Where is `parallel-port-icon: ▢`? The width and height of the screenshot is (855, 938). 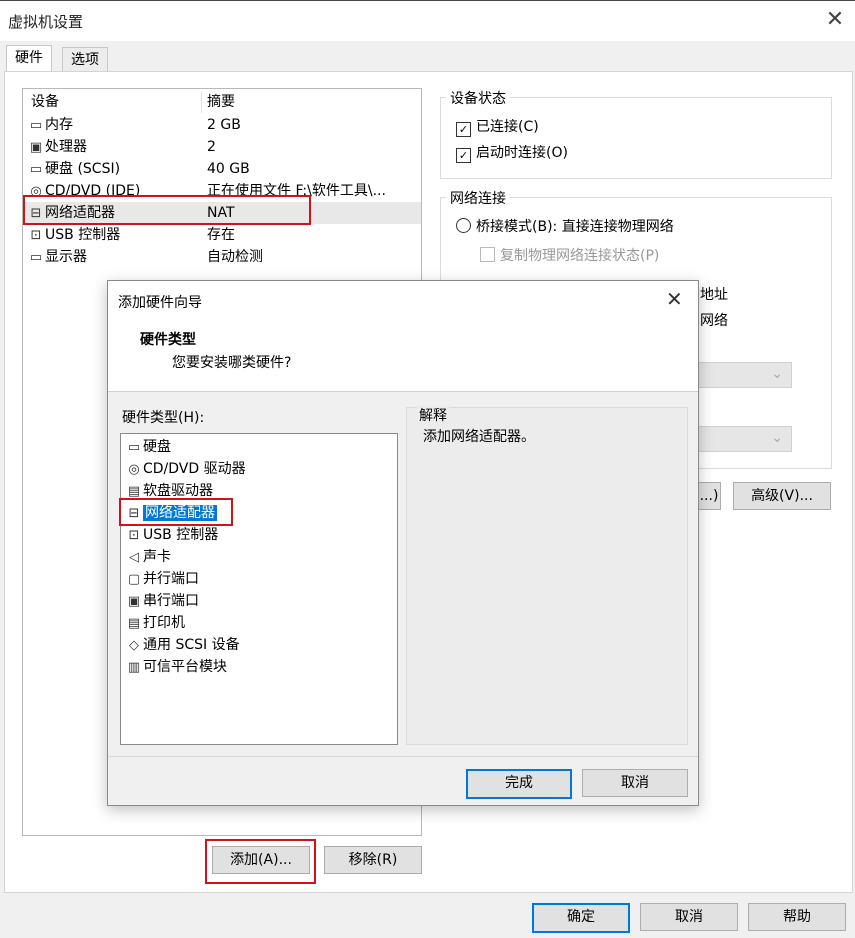 parallel-port-icon: ▢ is located at coordinates (134, 579).